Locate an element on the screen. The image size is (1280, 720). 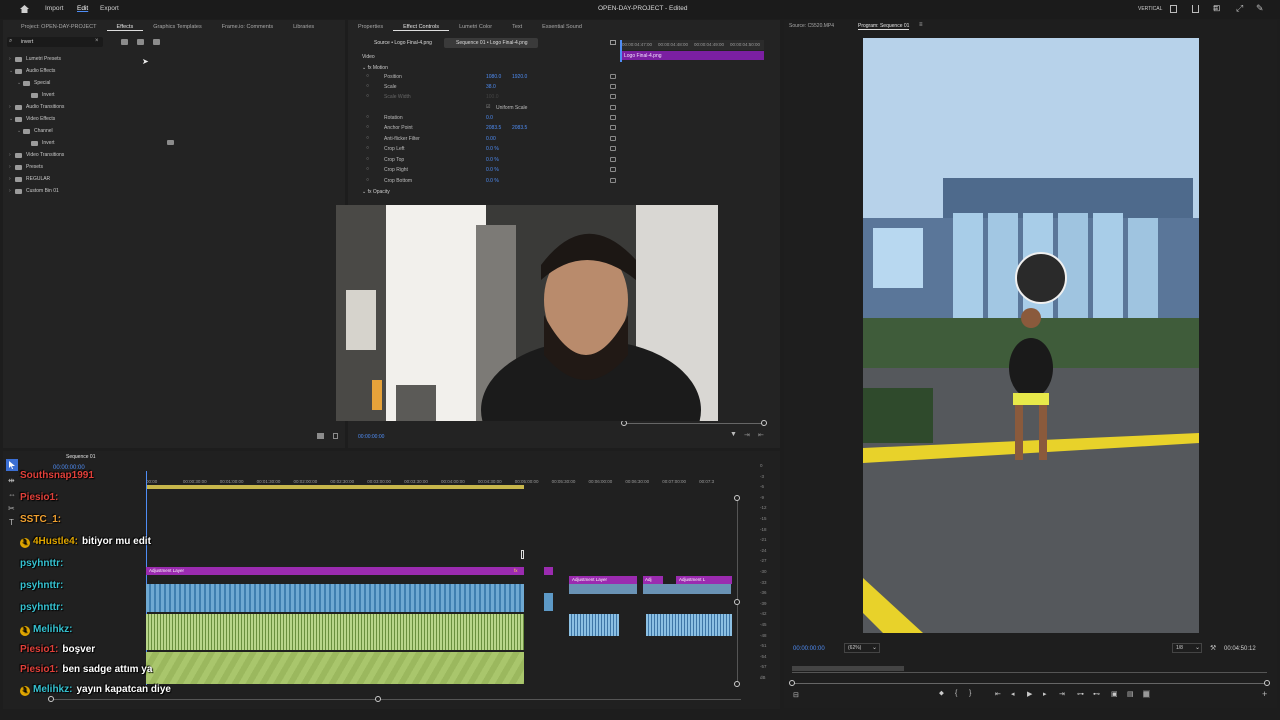
ec-param-value: 38.0 is located at coordinates (491, 87).